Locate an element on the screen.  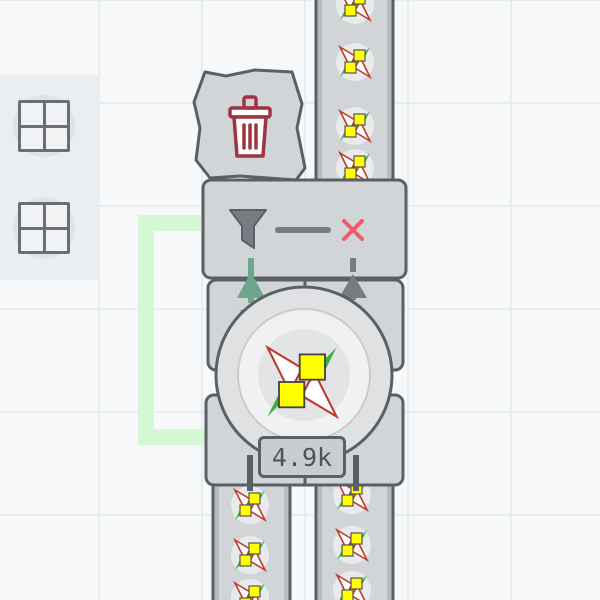
trash-bin is located at coordinates (249, 125).